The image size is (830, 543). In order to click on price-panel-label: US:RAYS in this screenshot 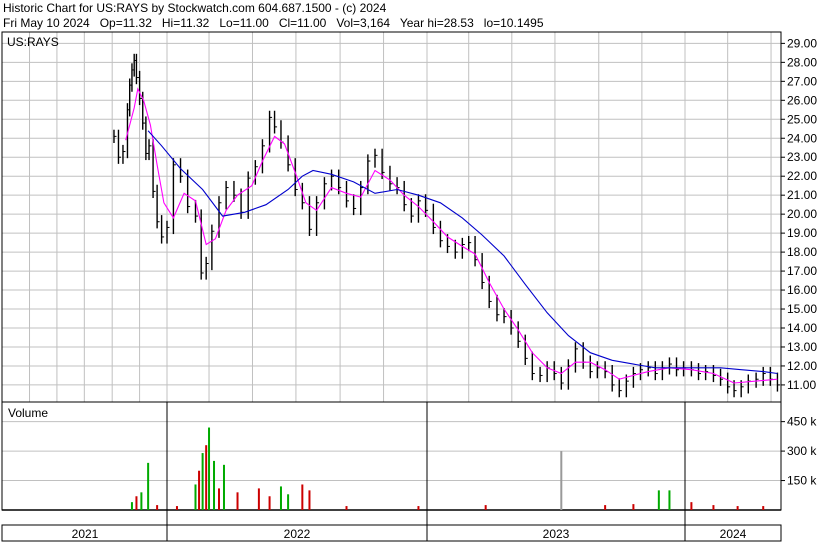, I will do `click(33, 42)`.